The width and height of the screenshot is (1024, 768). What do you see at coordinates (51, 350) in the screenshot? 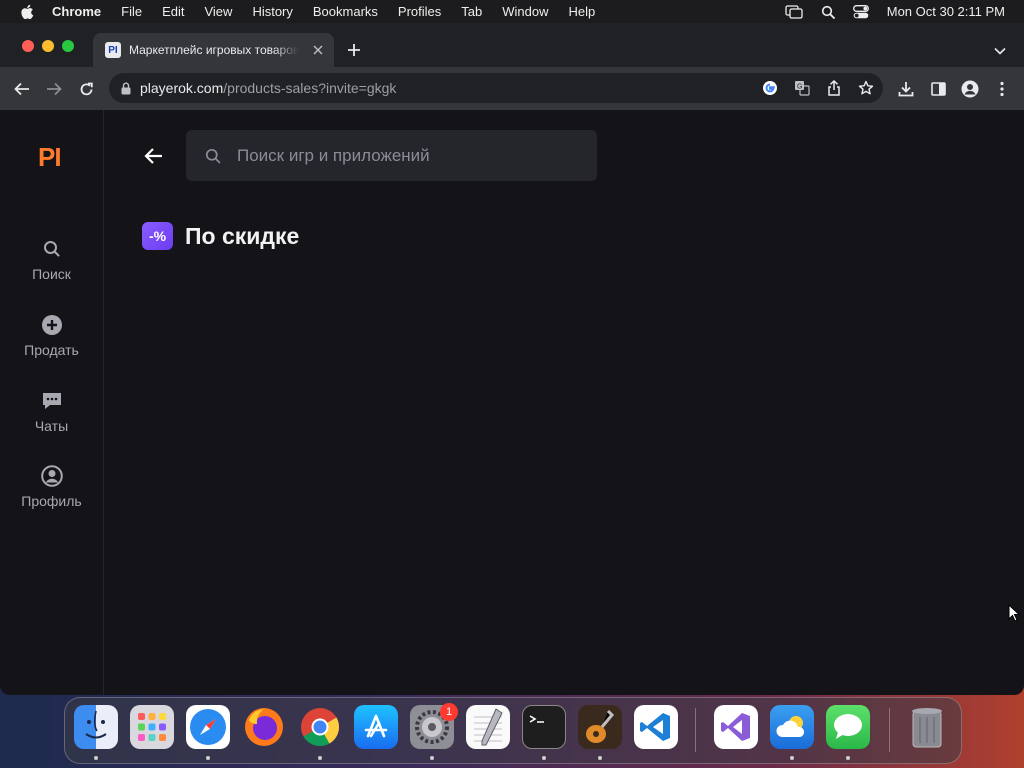
I see `nav-item-label: Продать` at bounding box center [51, 350].